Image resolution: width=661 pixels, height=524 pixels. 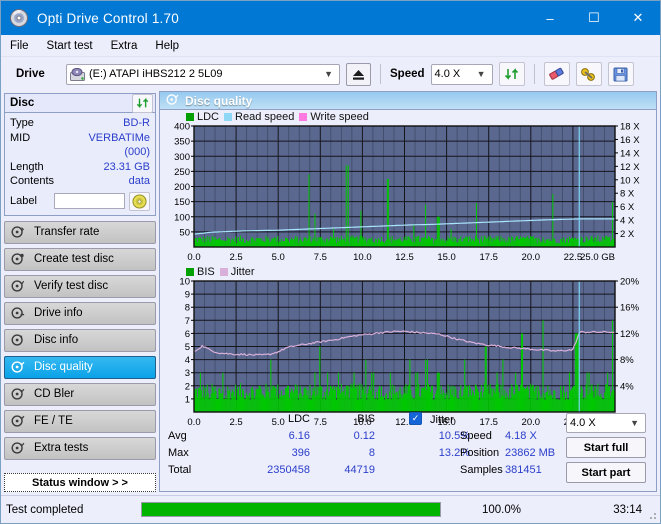 What do you see at coordinates (182, 127) in the screenshot?
I see `svg-text: 400` at bounding box center [182, 127].